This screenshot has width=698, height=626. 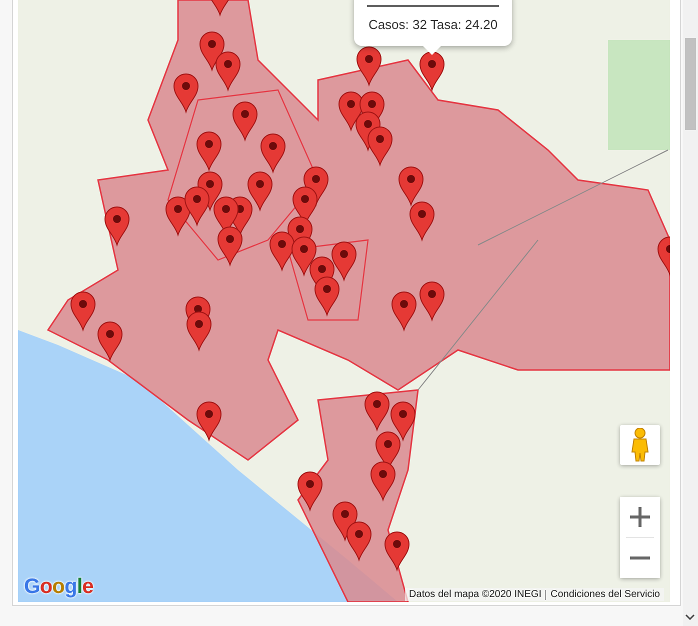 I want to click on chevron-down-icon, so click(x=690, y=617).